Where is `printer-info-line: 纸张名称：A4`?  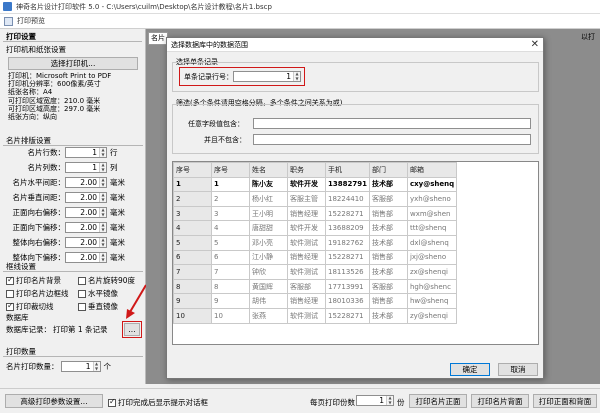
printer-info-line: 纸张名称：A4 is located at coordinates (30, 92).